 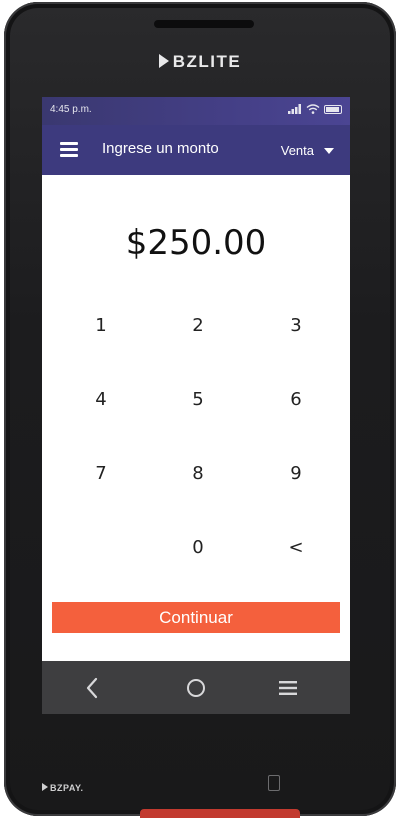 I want to click on signal-icon, so click(x=294, y=109).